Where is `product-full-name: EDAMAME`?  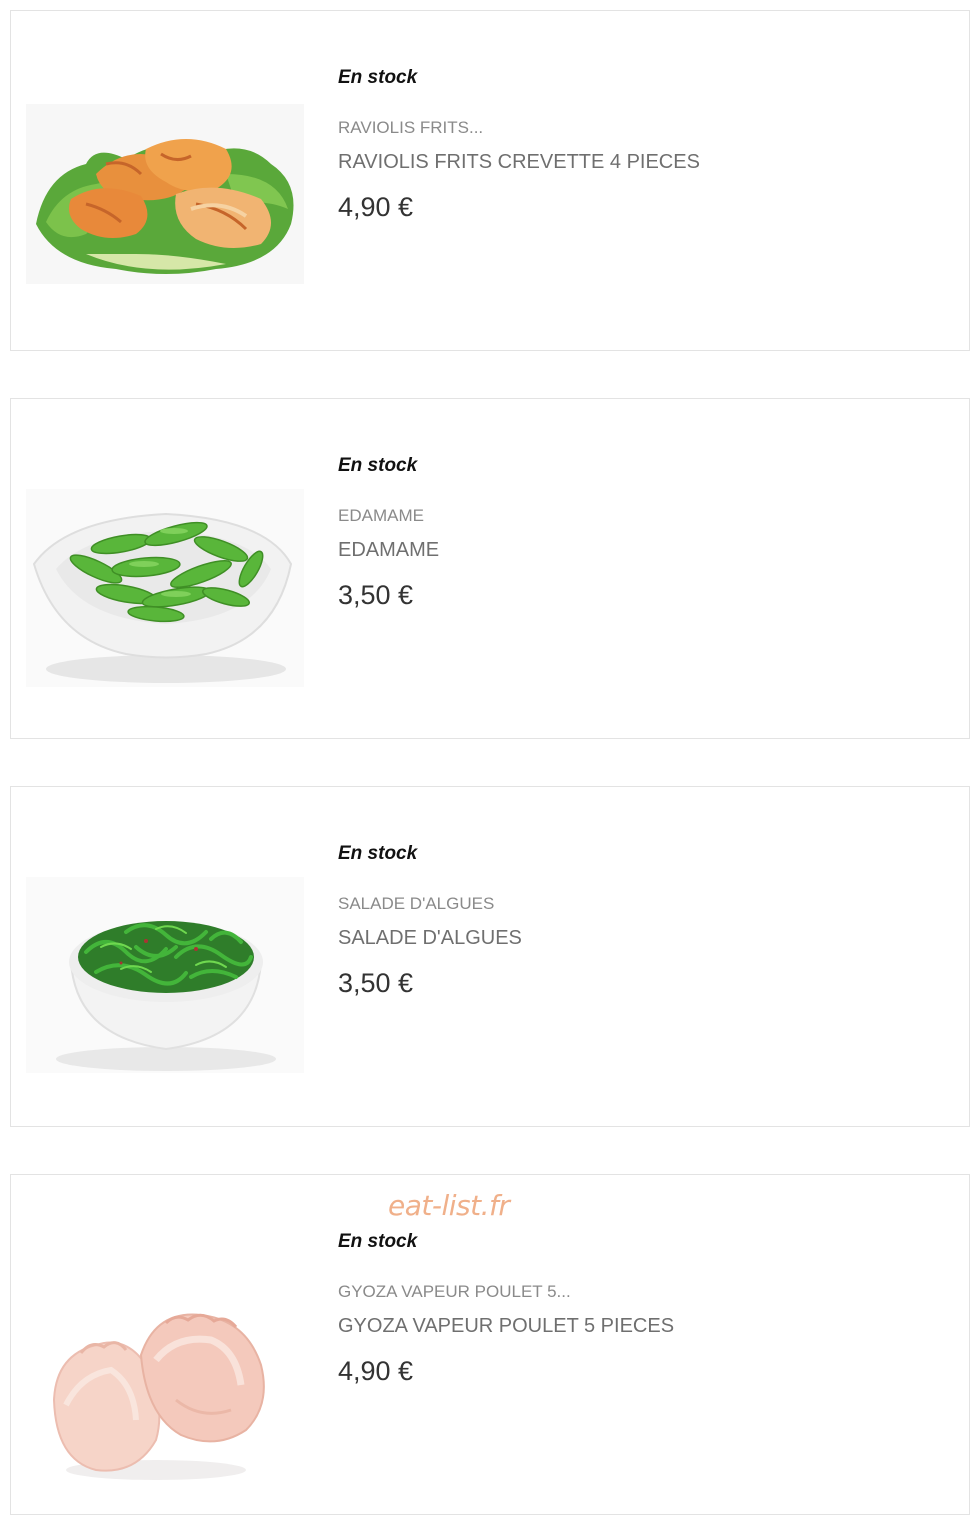 product-full-name: EDAMAME is located at coordinates (388, 550).